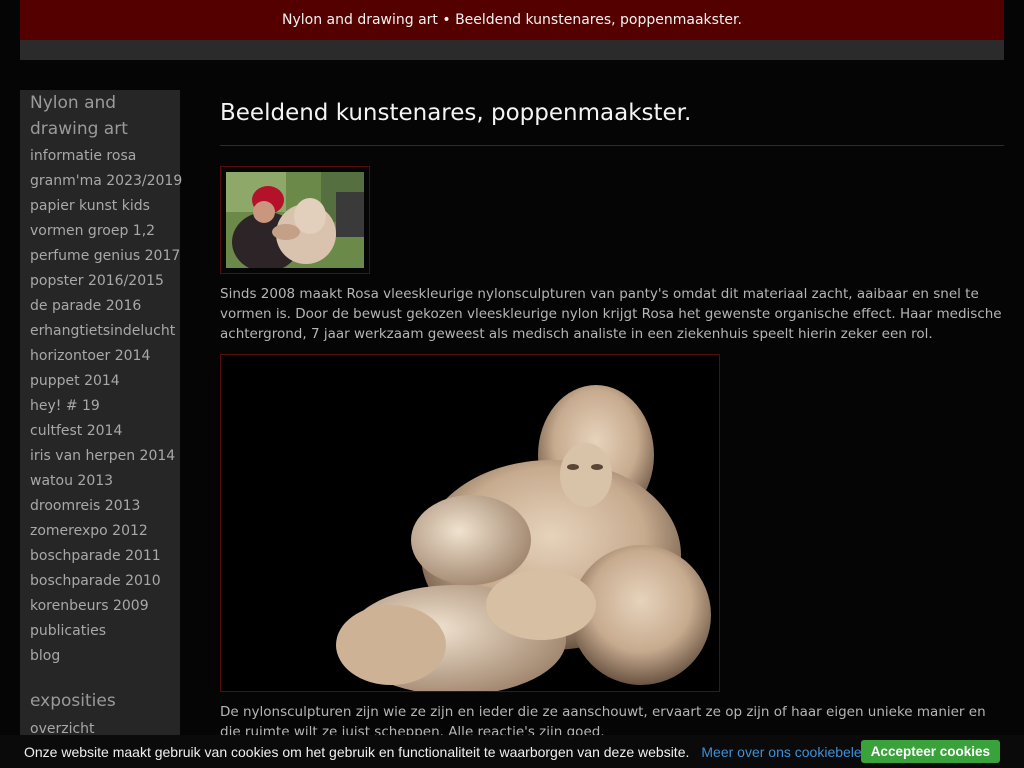  I want to click on sidebar-item-korenbeurs-2009: korenbeurs 2009, so click(105, 606).